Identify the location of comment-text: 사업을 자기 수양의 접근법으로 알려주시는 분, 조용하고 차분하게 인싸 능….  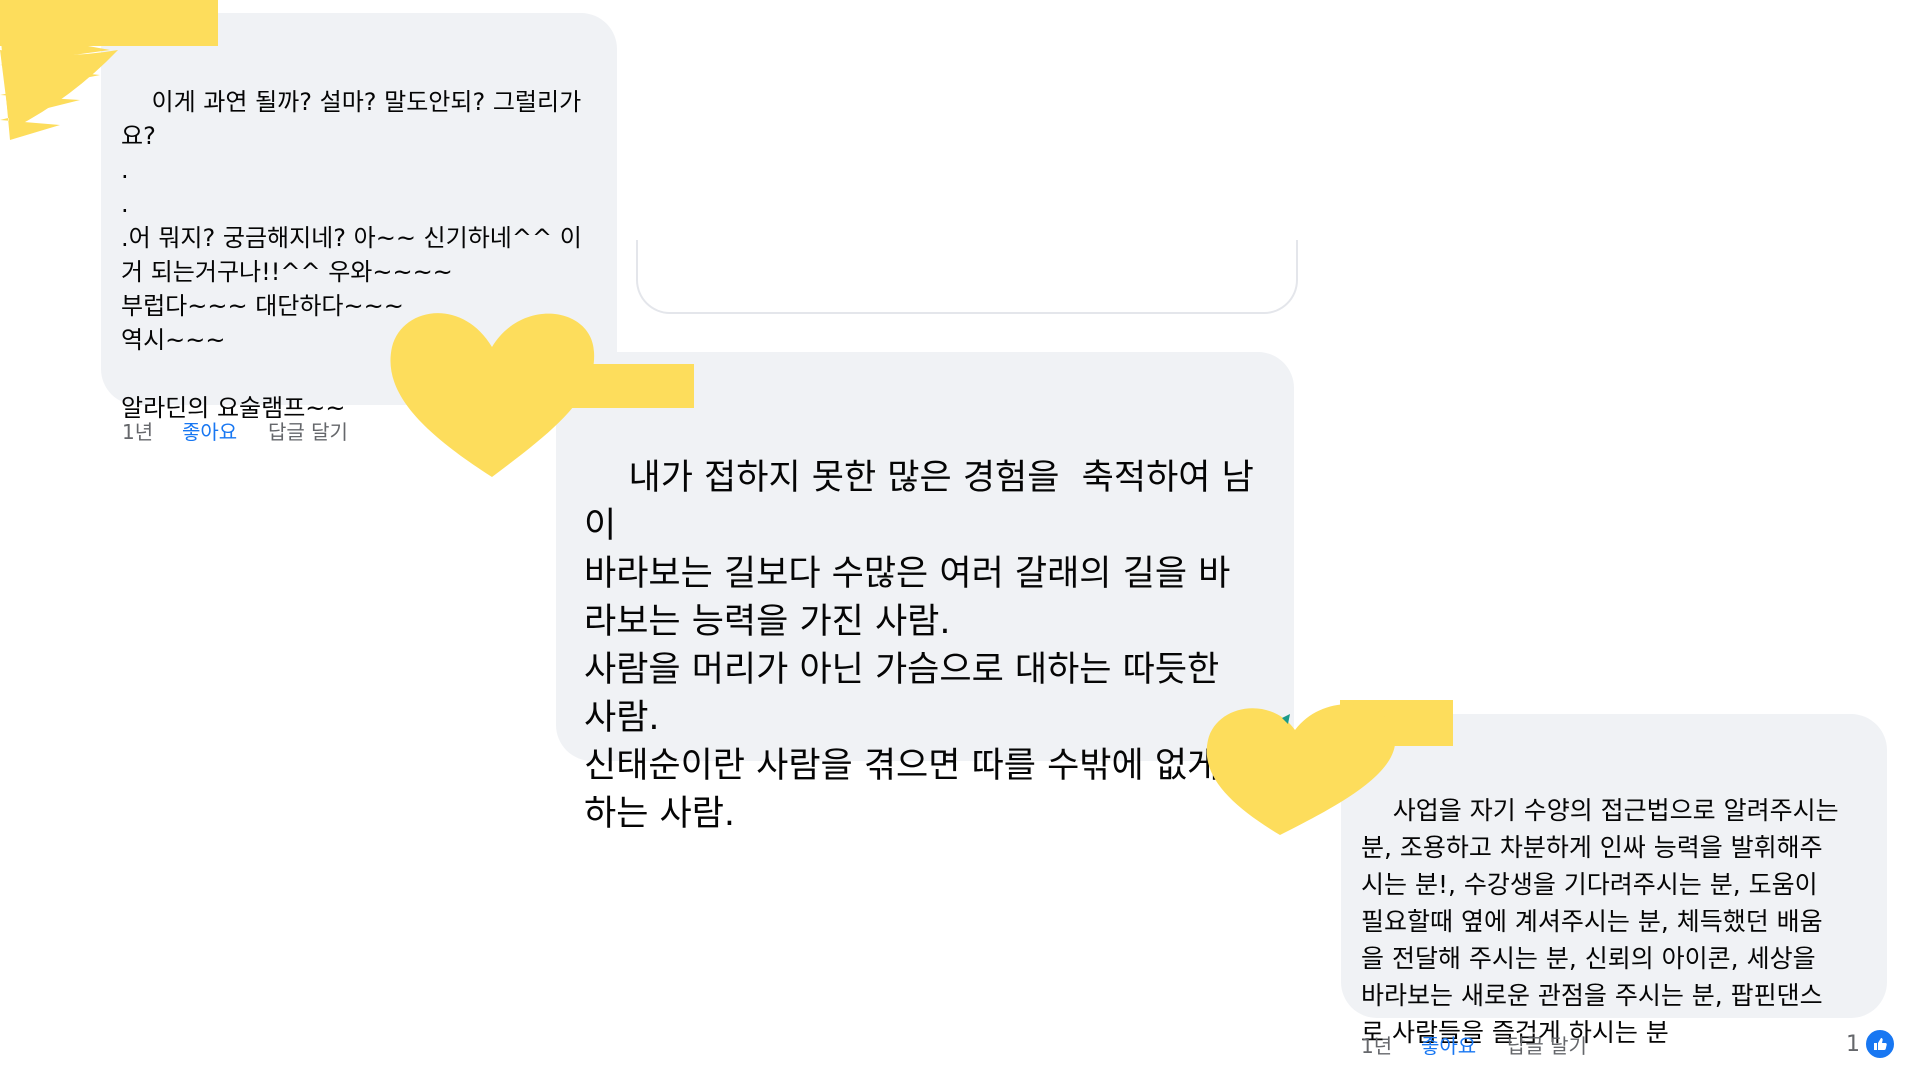
(1600, 921).